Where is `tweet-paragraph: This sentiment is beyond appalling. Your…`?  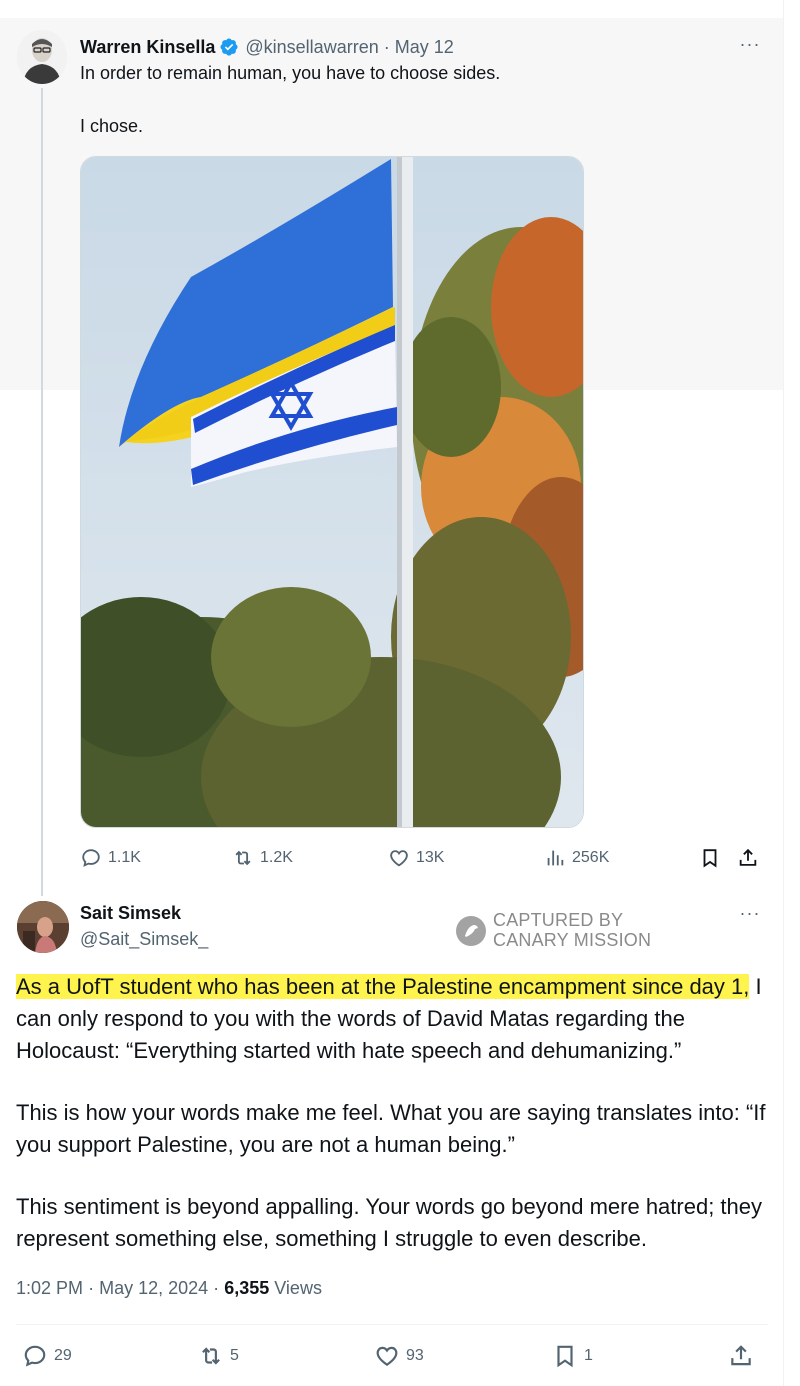
tweet-paragraph: This sentiment is beyond appalling. Your… is located at coordinates (389, 1222).